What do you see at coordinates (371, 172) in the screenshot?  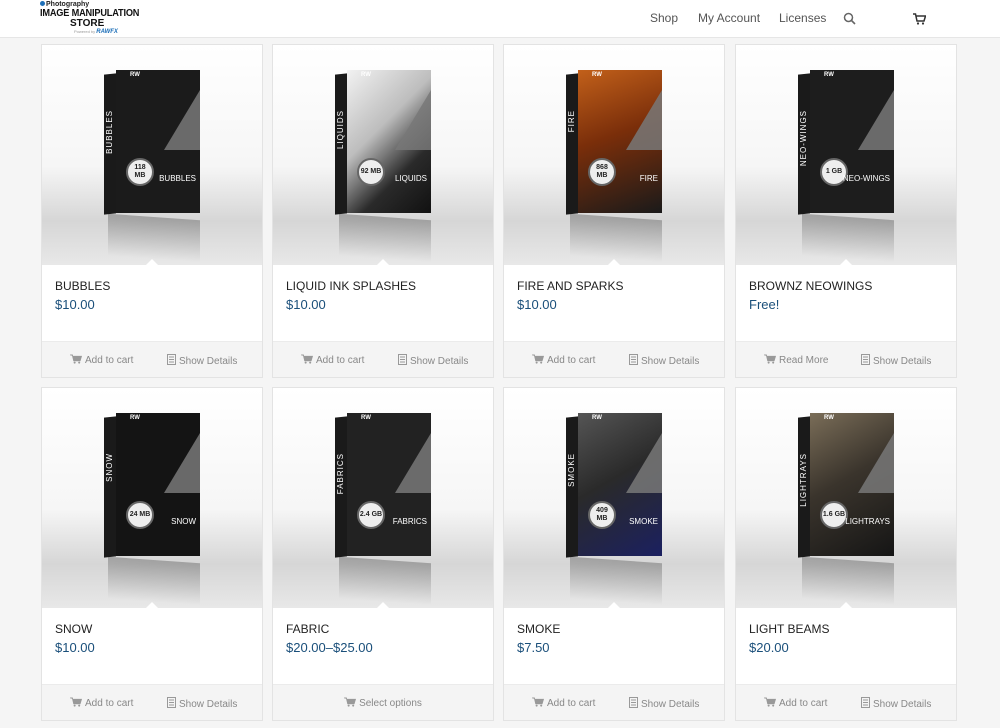 I see `size-badge: 92 MB` at bounding box center [371, 172].